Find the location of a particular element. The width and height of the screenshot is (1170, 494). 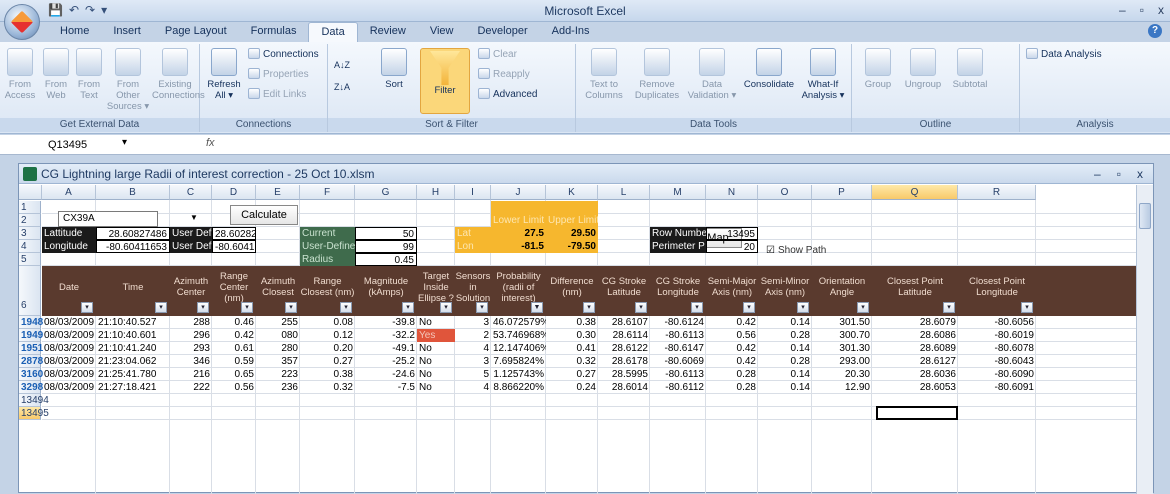

tab-home: Home is located at coordinates (74, 32).